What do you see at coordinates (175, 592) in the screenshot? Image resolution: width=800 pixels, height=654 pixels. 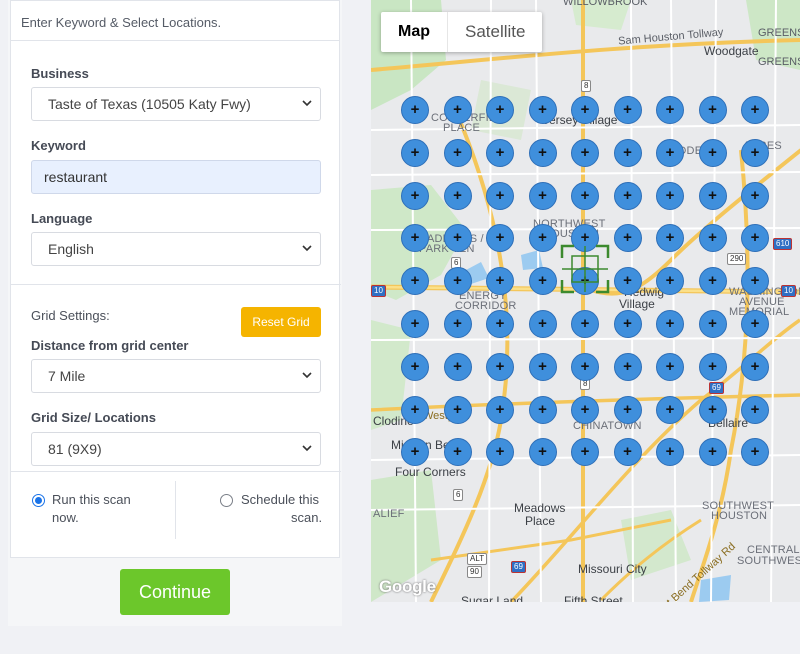 I see `continue-button: Continue` at bounding box center [175, 592].